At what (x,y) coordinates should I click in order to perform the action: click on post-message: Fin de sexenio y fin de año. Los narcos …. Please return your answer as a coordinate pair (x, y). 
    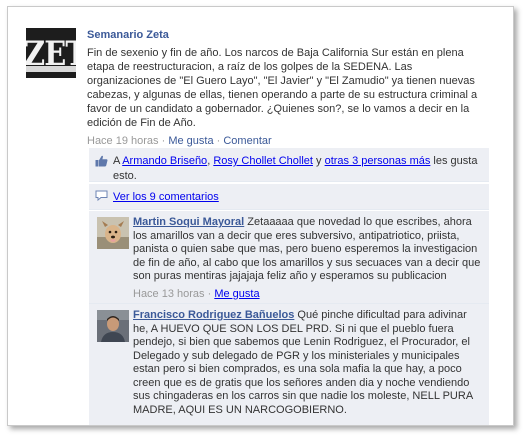
    Looking at the image, I should click on (282, 88).